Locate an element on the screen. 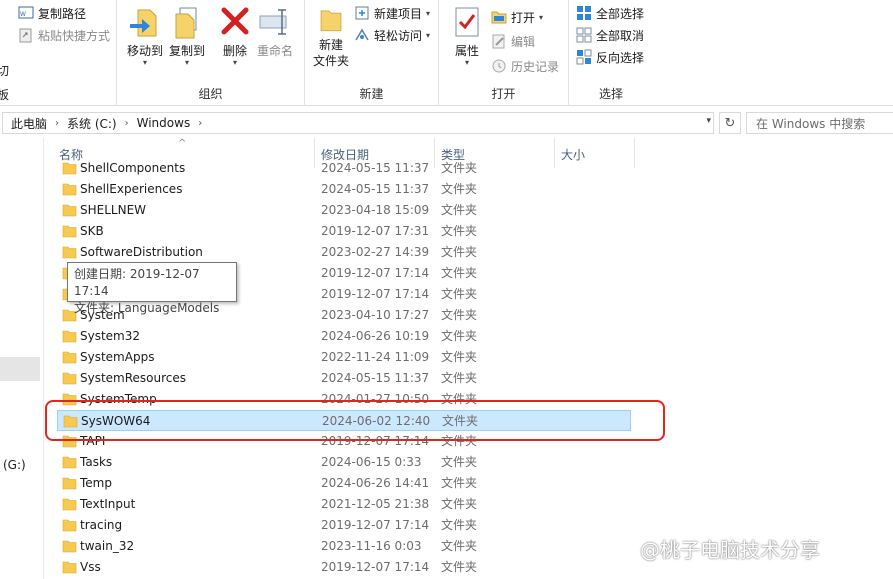 The image size is (893, 579). copy-path-button: W 复制路径 is located at coordinates (51, 13).